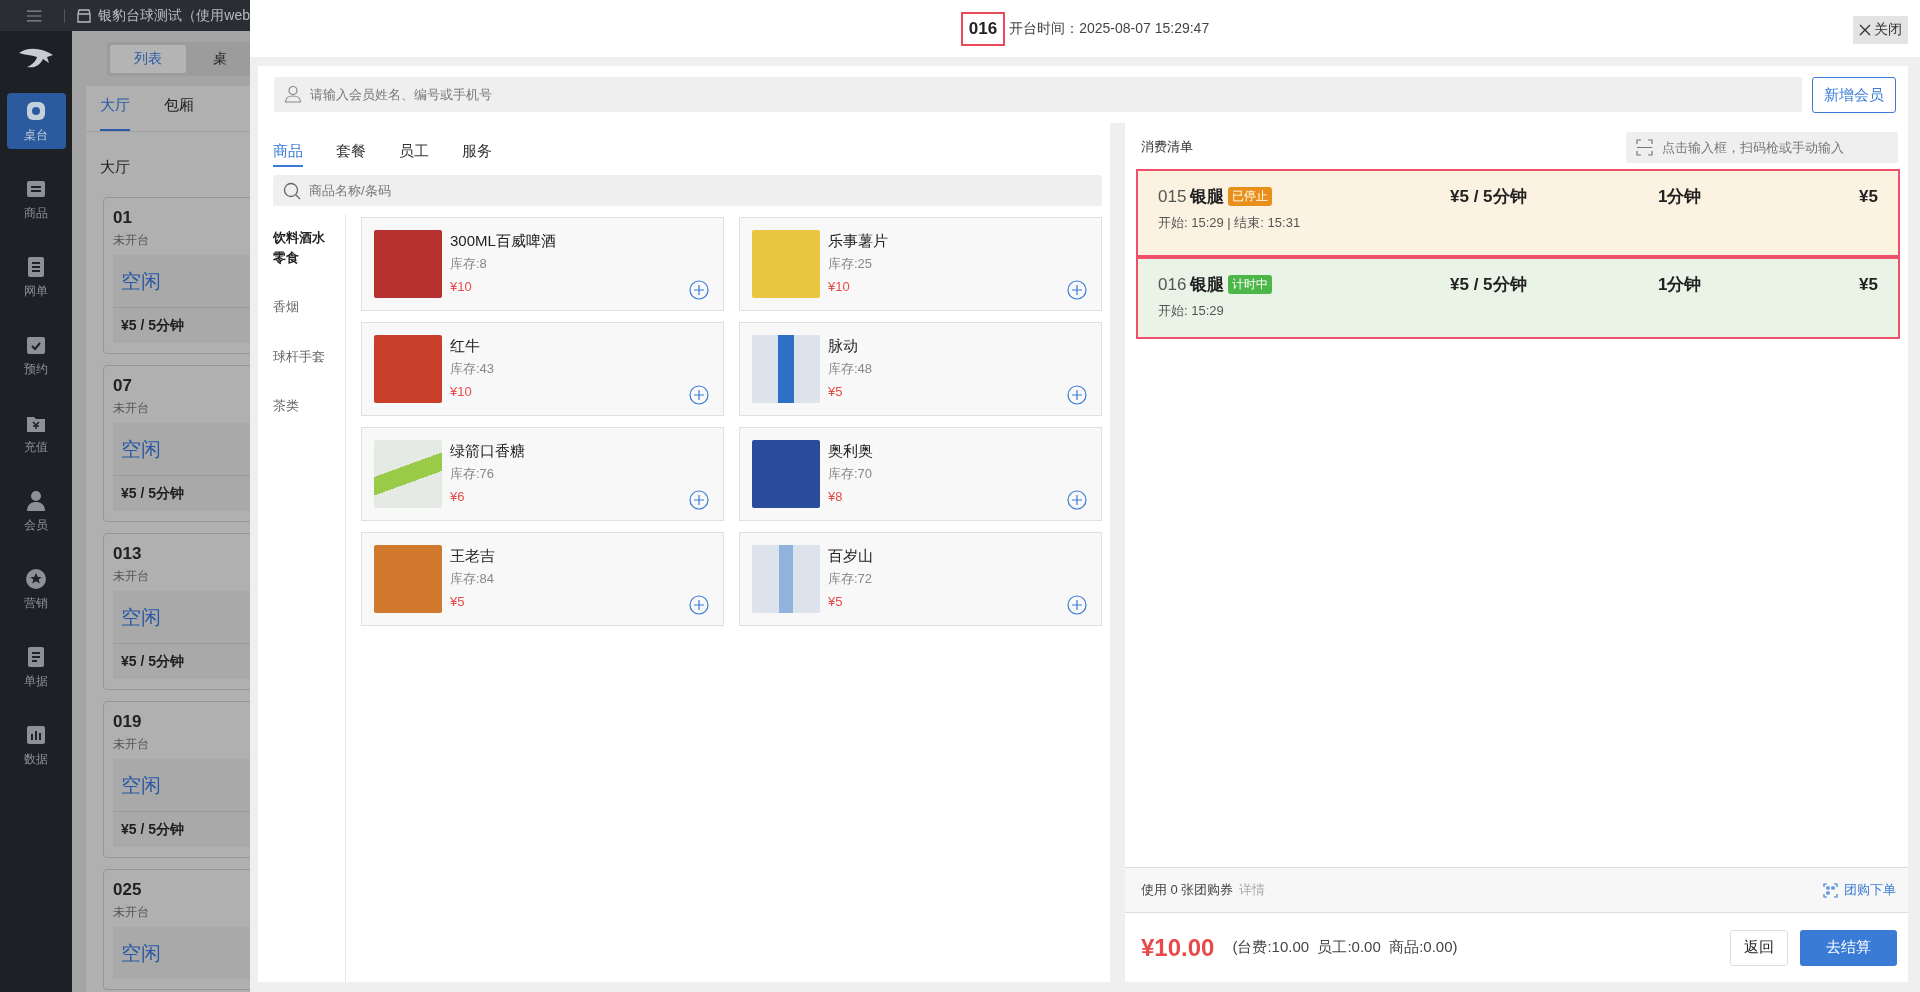 Image resolution: width=1920 pixels, height=992 pixels. I want to click on add-member-button: 新增会员, so click(1854, 95).